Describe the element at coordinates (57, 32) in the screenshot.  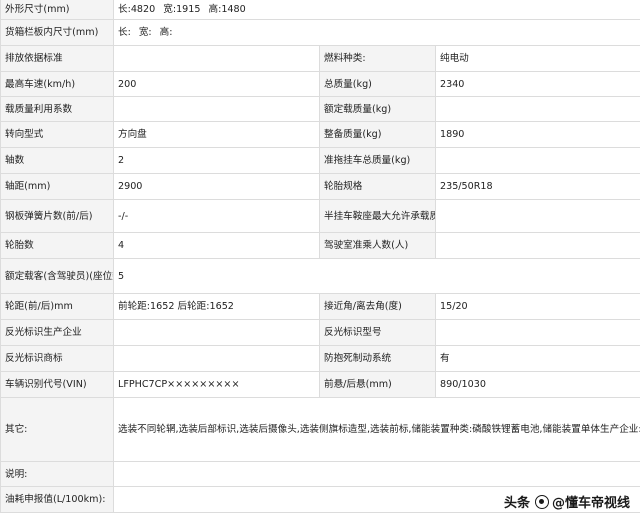
I see `label-cargo-box-dimensions: 货箱栏板内尺寸(mm)` at that location.